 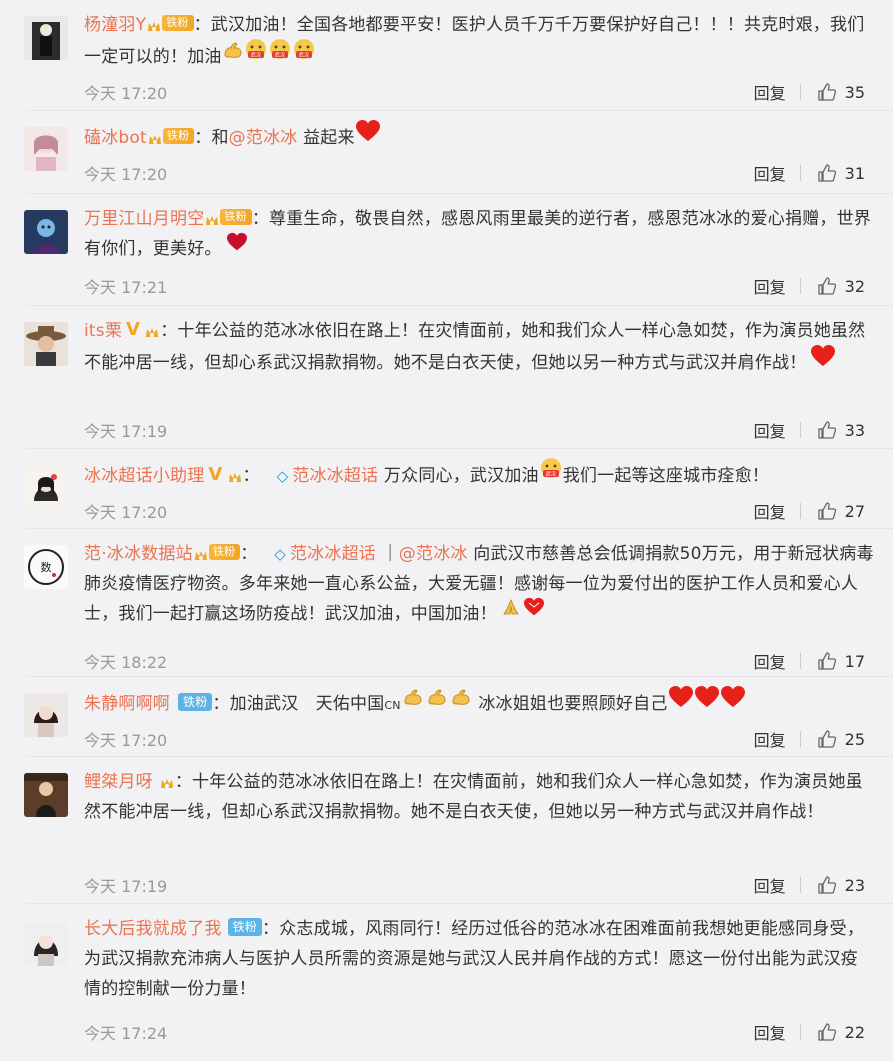 I want to click on like-button: 35, so click(x=841, y=92).